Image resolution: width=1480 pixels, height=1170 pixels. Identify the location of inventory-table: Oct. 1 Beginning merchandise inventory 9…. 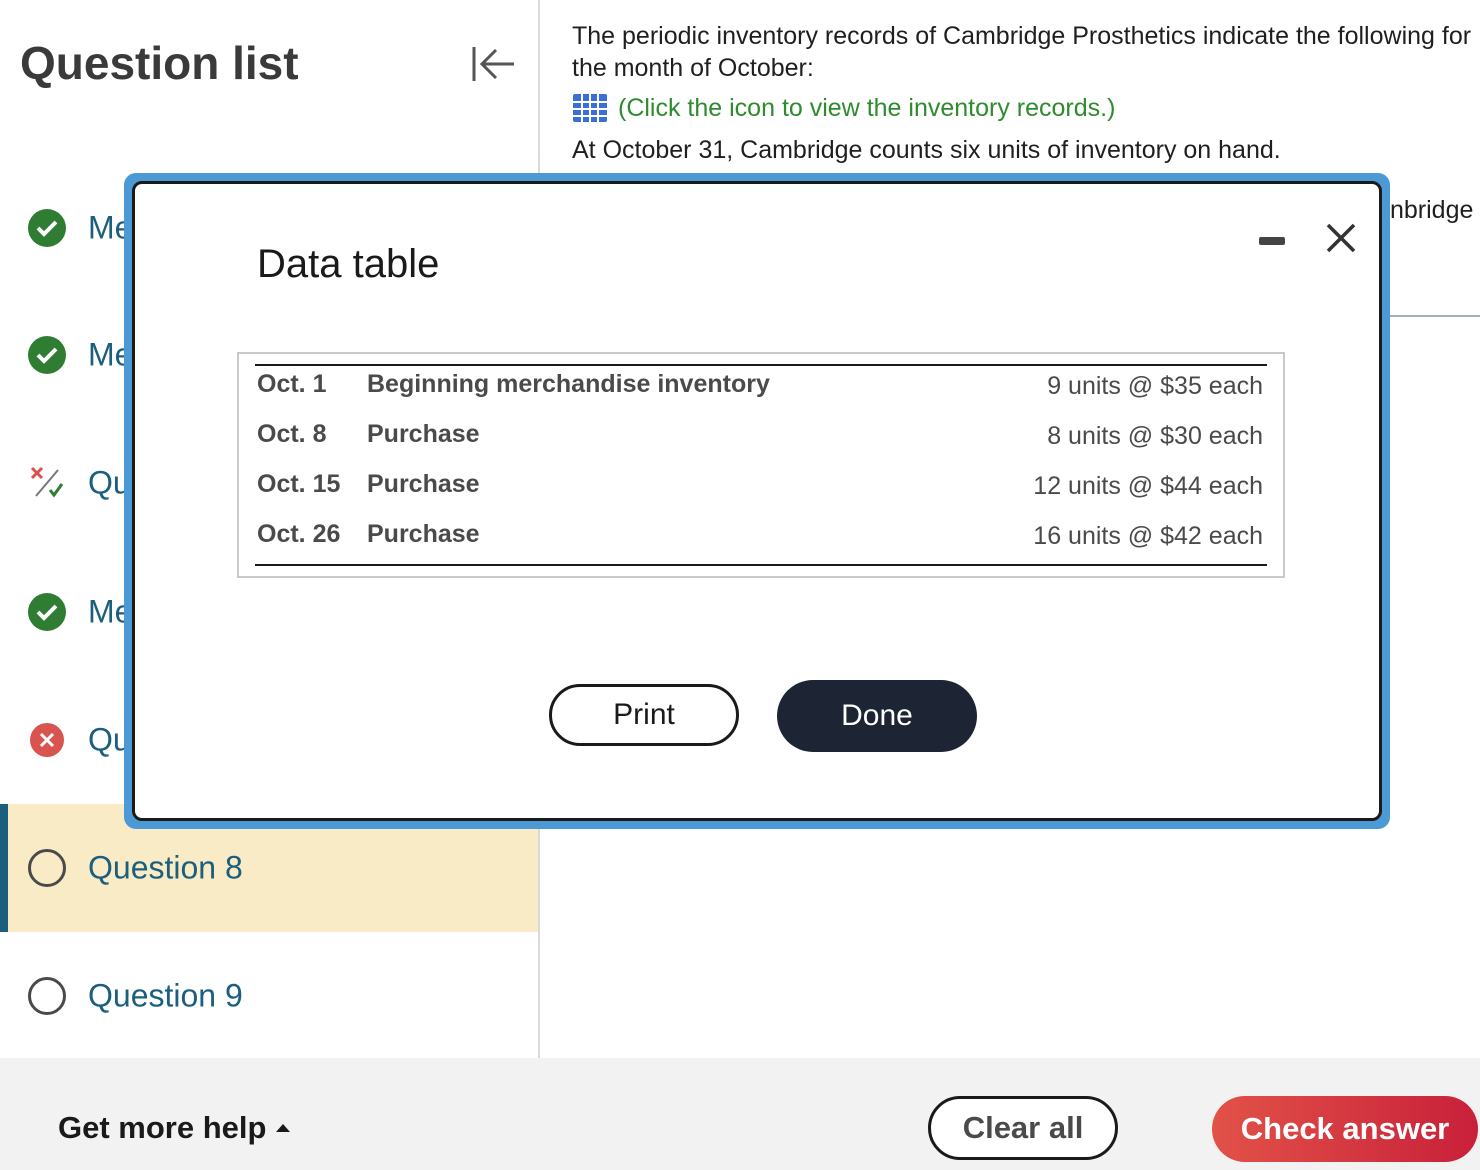
(761, 465).